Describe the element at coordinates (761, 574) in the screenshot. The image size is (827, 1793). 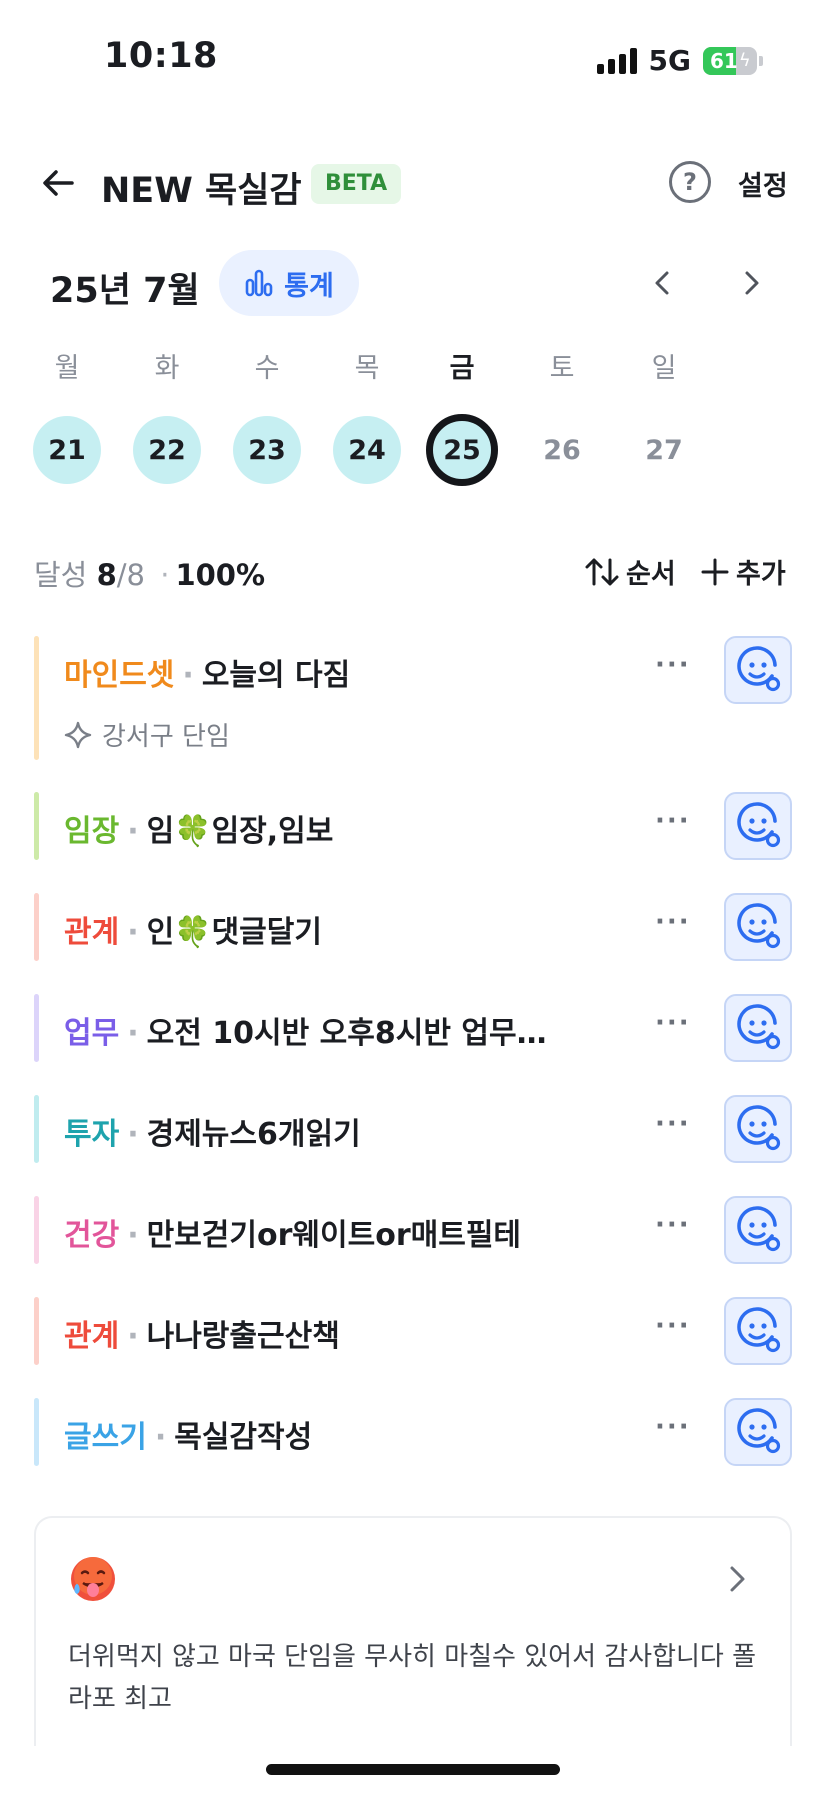
I see `add-label: 추가` at that location.